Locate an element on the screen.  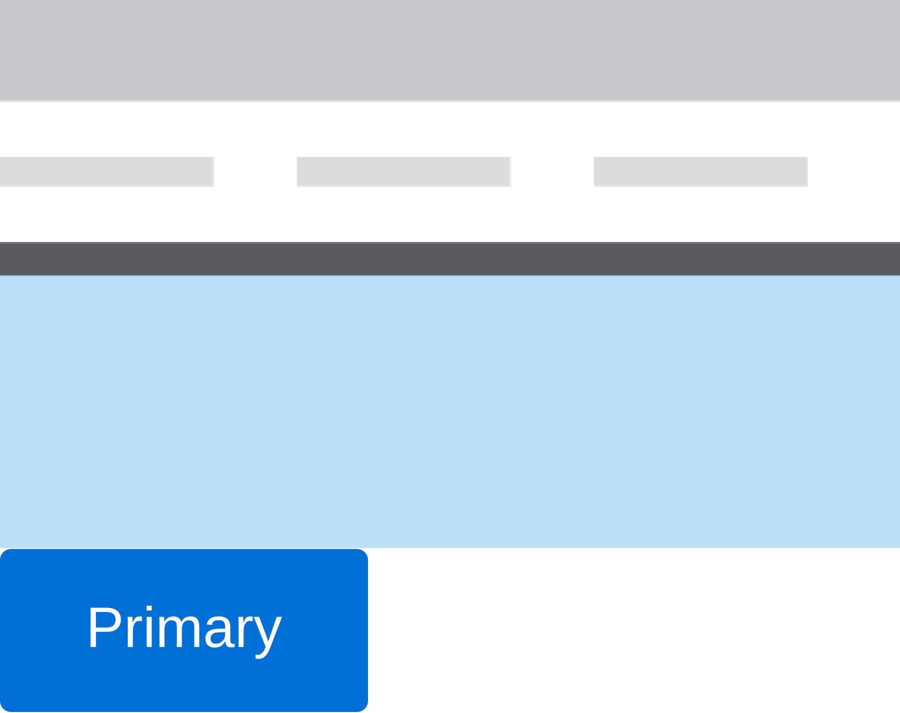
primary-button: Primary is located at coordinates (184, 630).